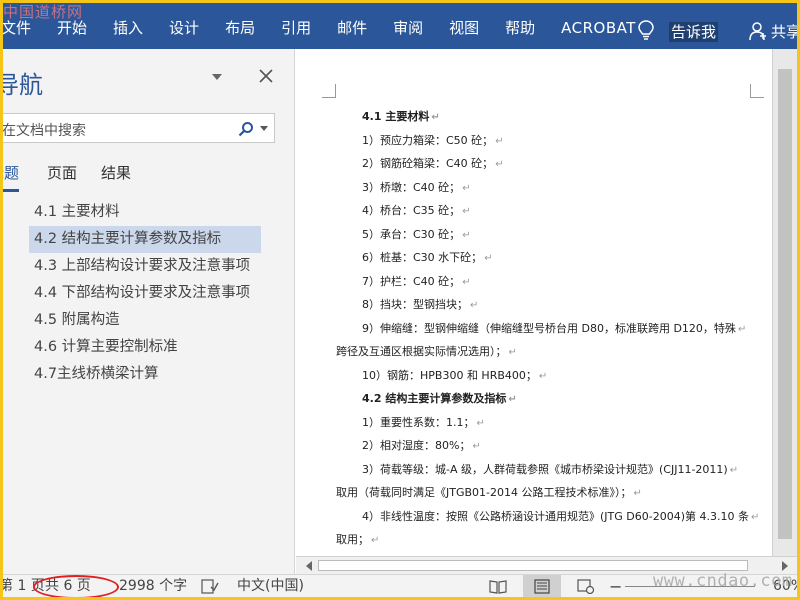 This screenshot has width=800, height=600. What do you see at coordinates (546, 423) in the screenshot?
I see `doc-paragraph: 1）重要性系数：1.1； ↵` at bounding box center [546, 423].